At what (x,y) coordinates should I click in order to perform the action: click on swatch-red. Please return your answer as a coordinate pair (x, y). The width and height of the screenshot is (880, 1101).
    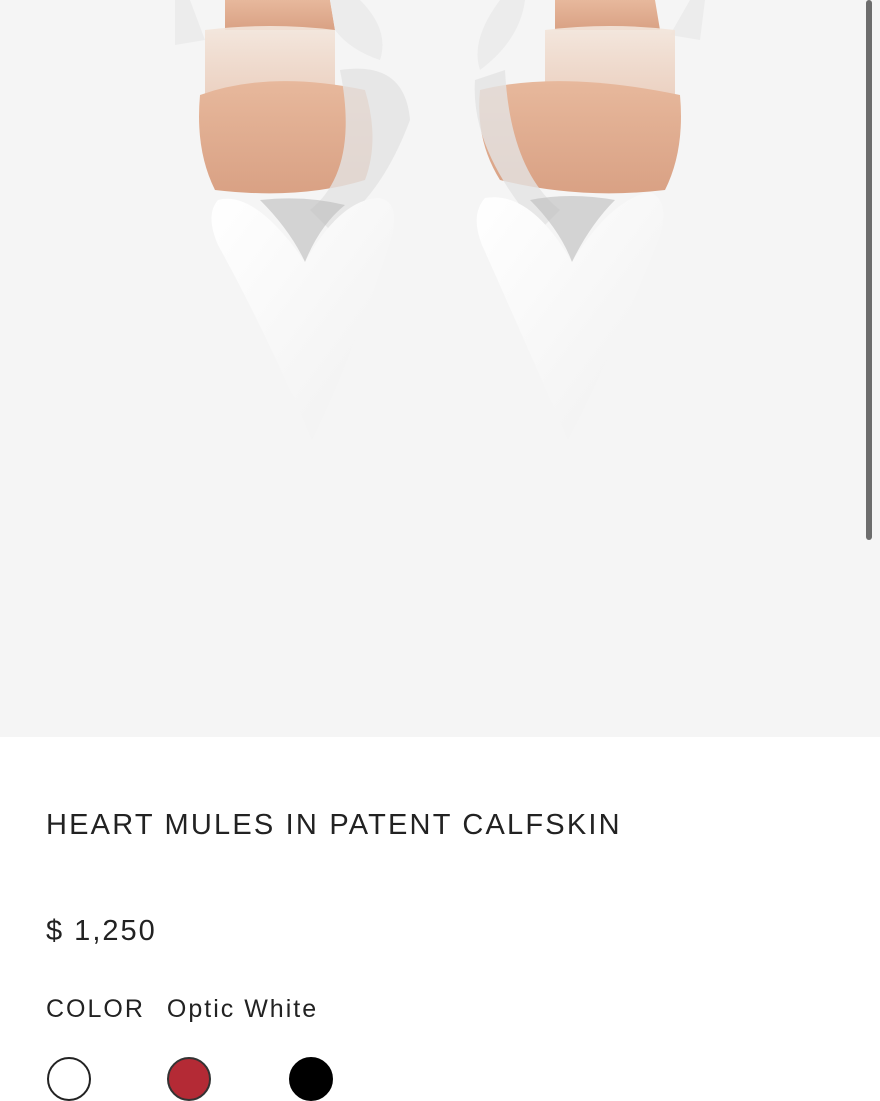
    Looking at the image, I should click on (189, 1079).